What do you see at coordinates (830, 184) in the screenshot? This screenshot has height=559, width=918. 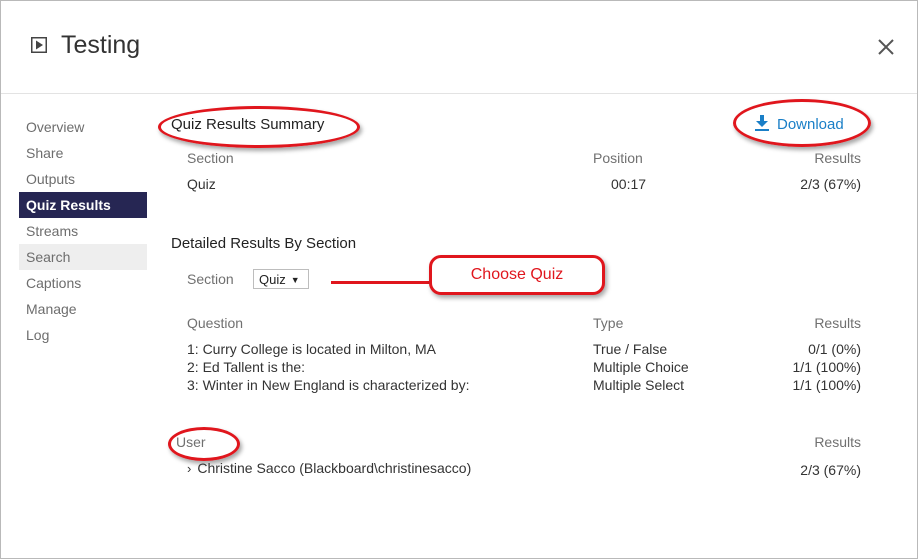 I see `summary-row-results: 2/3 (67%)` at bounding box center [830, 184].